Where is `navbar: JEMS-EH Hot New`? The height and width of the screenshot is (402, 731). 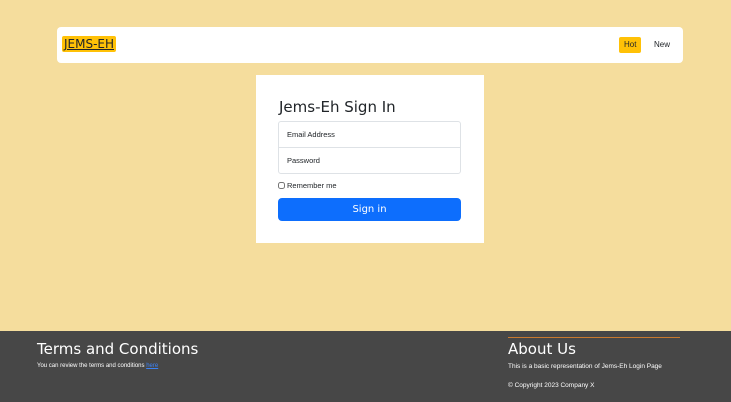 navbar: JEMS-EH Hot New is located at coordinates (370, 45).